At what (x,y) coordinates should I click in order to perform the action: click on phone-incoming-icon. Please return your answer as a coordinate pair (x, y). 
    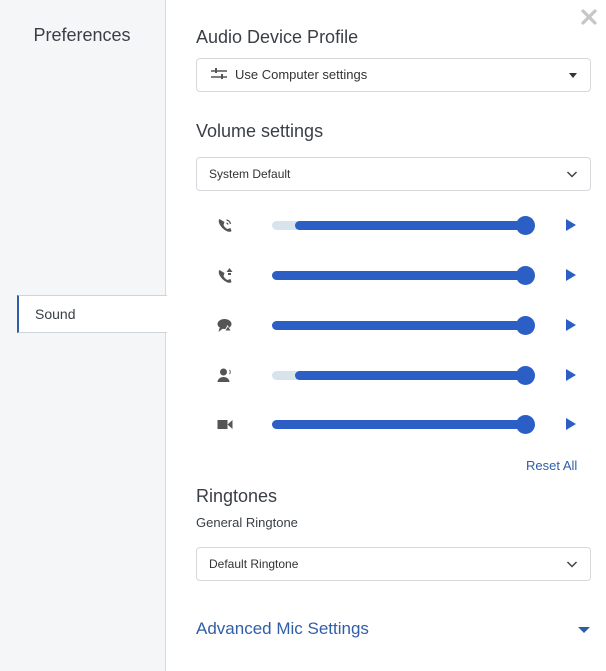
    Looking at the image, I should click on (225, 275).